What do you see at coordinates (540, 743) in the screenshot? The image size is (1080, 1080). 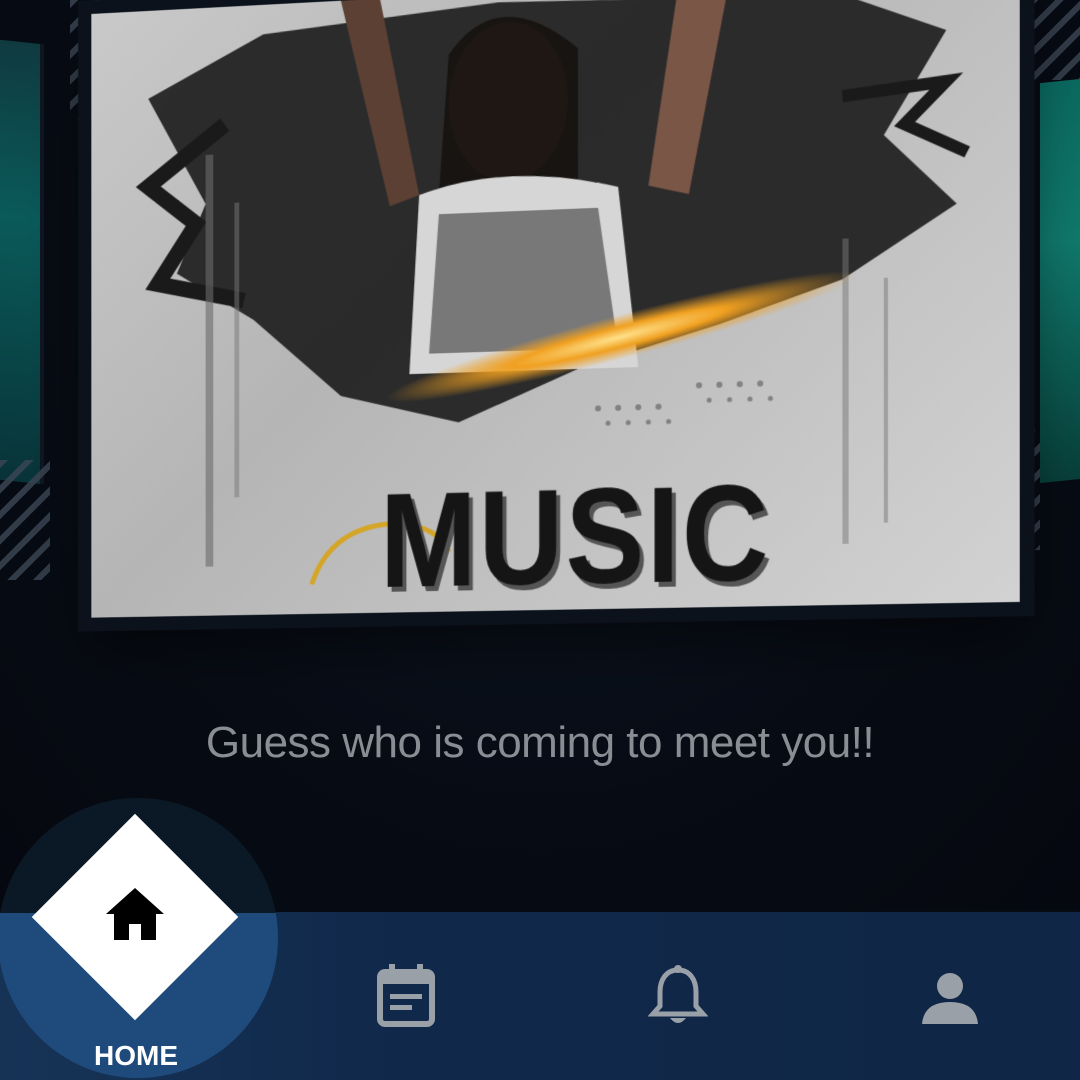 I see `tagline: Guess who is coming to meet you!!` at bounding box center [540, 743].